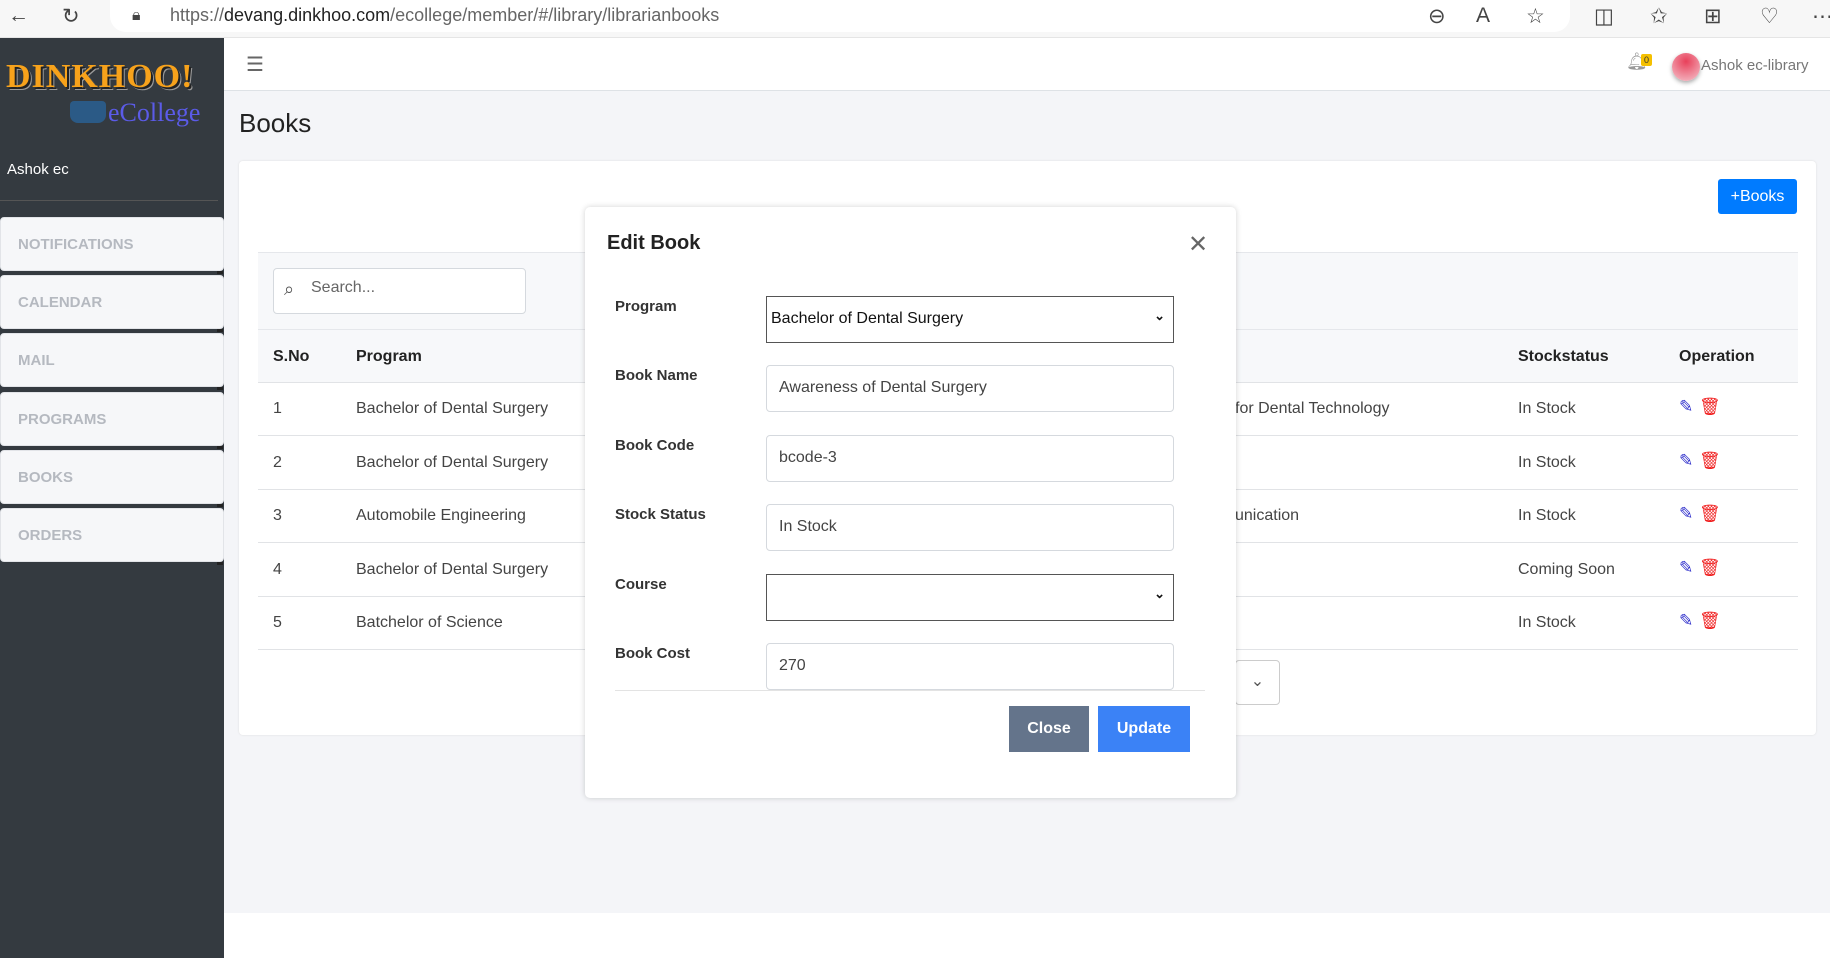 This screenshot has height=958, width=1830. What do you see at coordinates (660, 514) in the screenshot?
I see `stock-status-label: Stock Status` at bounding box center [660, 514].